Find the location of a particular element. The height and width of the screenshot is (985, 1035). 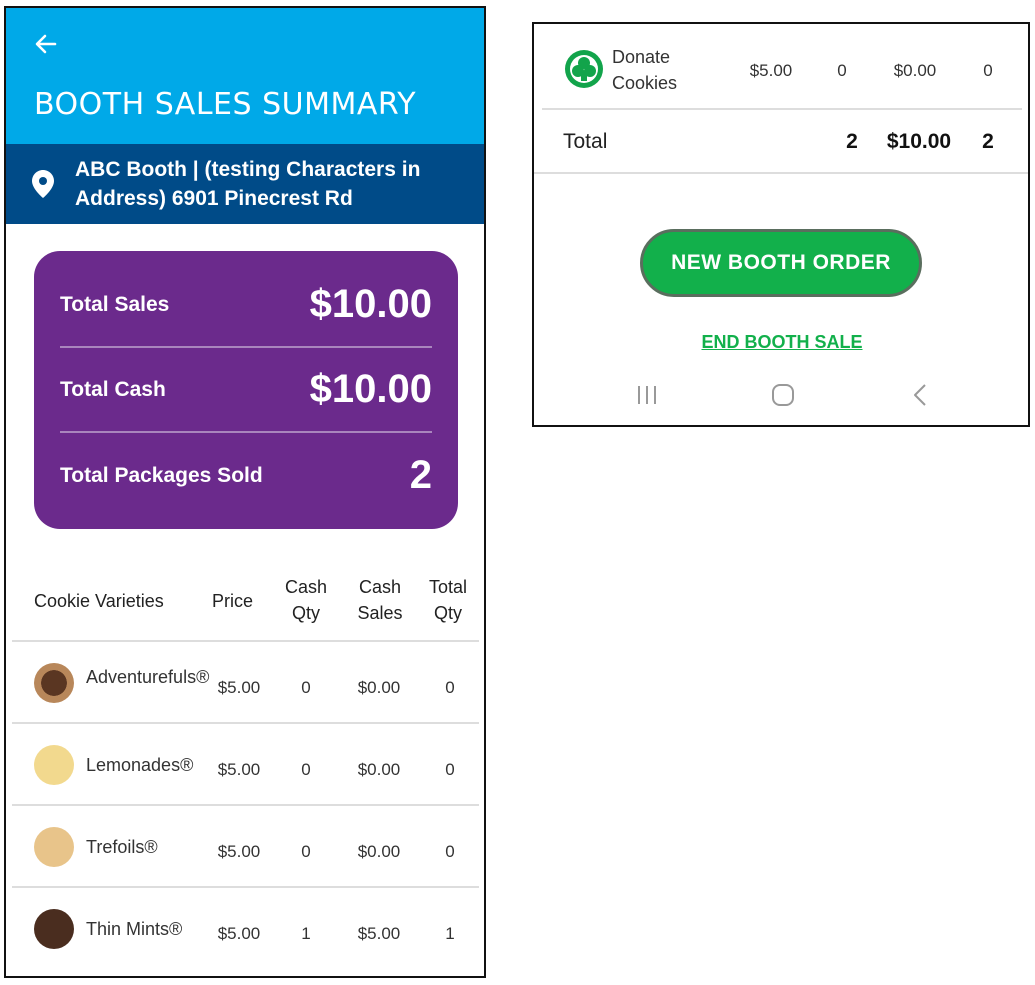

total-cash-label: Total Cash is located at coordinates (113, 389).